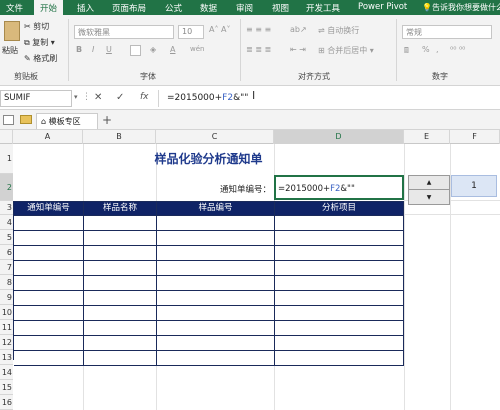 This screenshot has height=410, width=500. What do you see at coordinates (6, 402) in the screenshot?
I see `row-header: 16` at bounding box center [6, 402].